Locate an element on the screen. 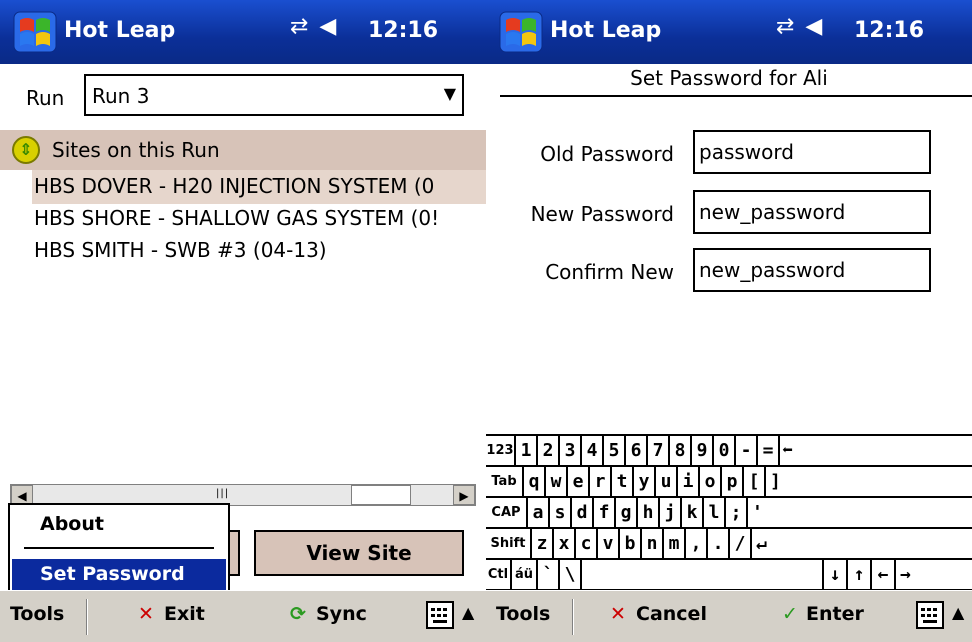 The height and width of the screenshot is (642, 972). menu-item-about: About is located at coordinates (72, 524).